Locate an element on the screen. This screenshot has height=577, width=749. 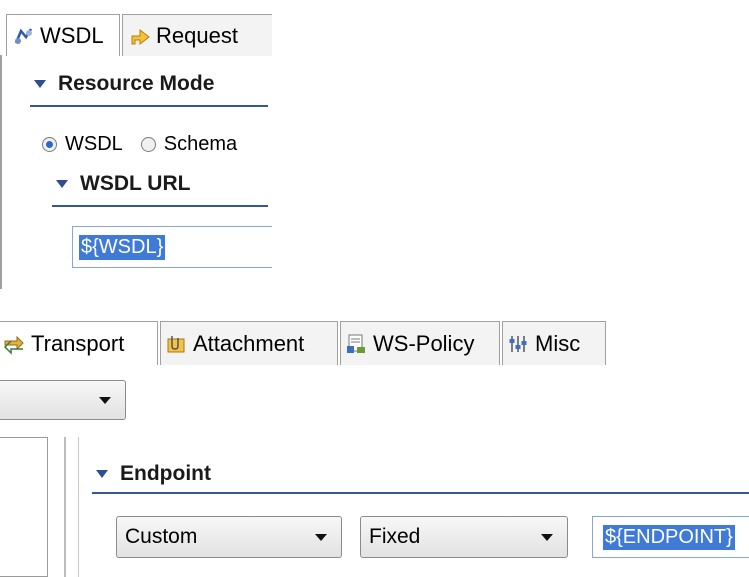
tab-label: Misc is located at coordinates (558, 343).